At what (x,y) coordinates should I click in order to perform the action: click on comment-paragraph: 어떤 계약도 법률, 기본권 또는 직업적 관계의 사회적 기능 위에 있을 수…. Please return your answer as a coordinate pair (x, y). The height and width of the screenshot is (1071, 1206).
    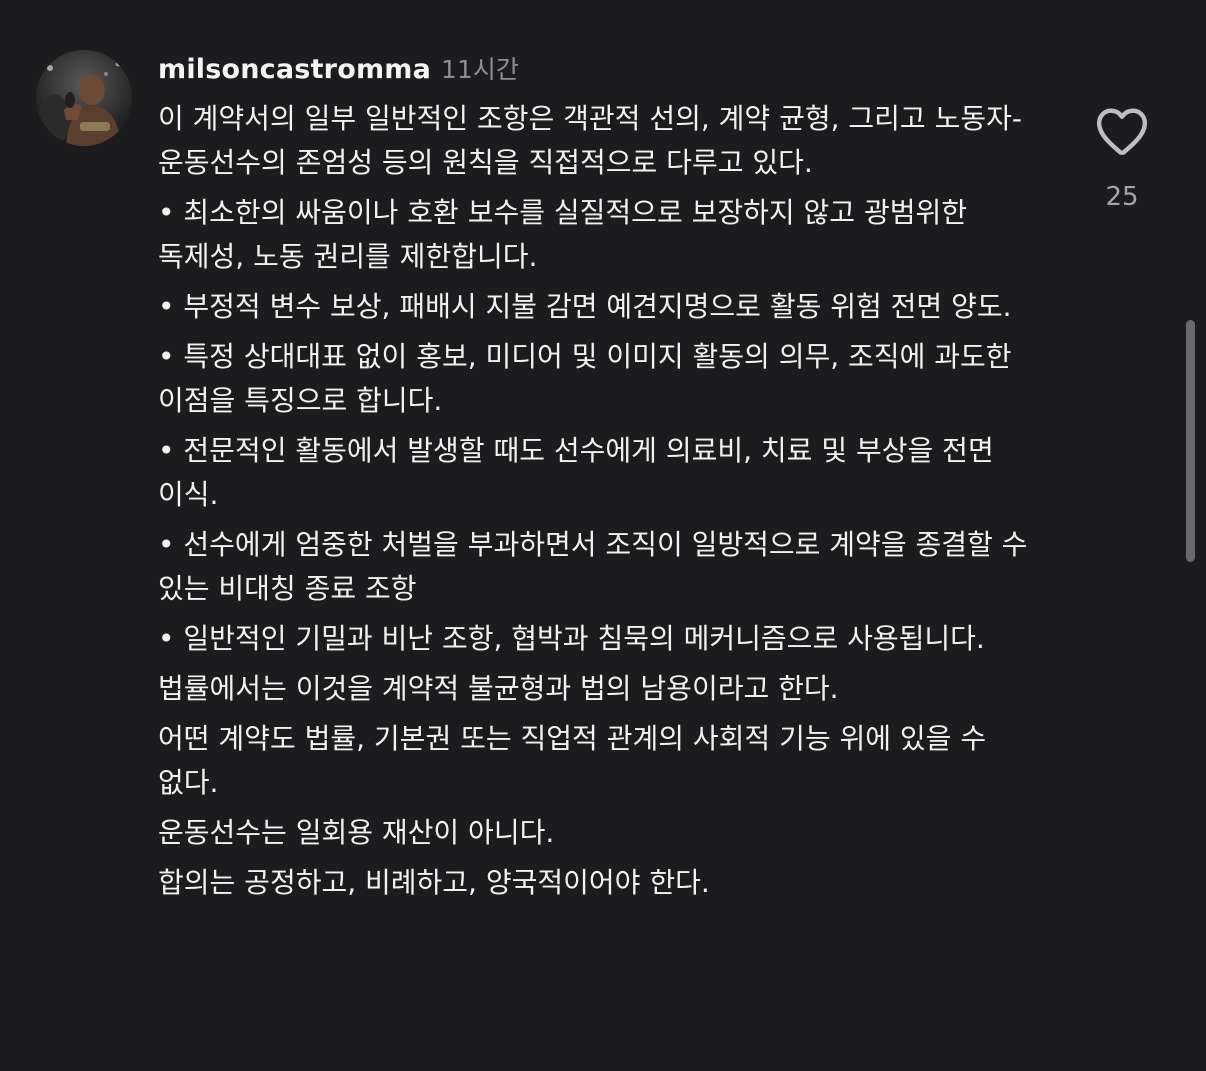
    Looking at the image, I should click on (572, 760).